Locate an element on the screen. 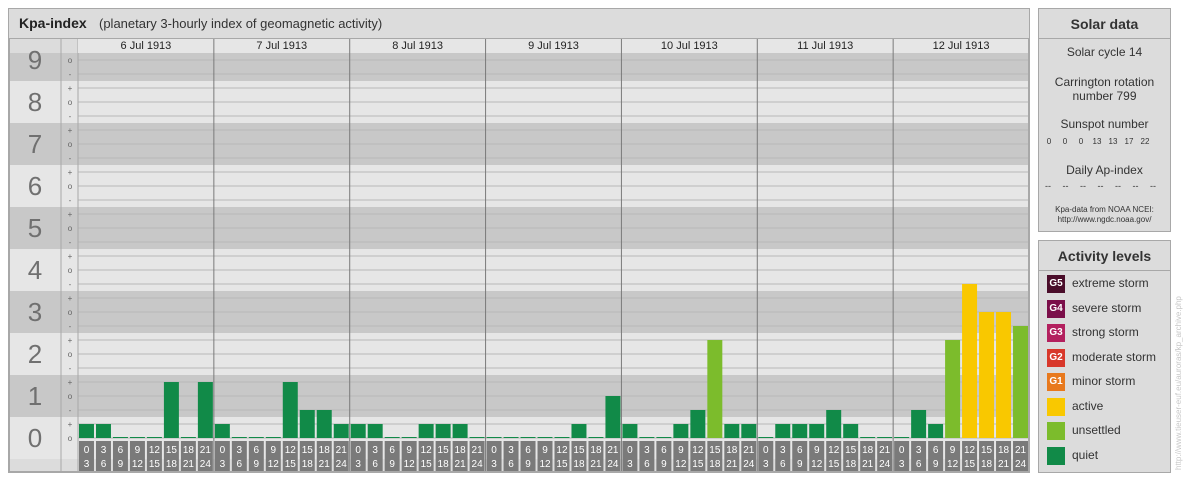 Image resolution: width=1184 pixels, height=480 pixels. y-tick-label: 2 is located at coordinates (35, 354).